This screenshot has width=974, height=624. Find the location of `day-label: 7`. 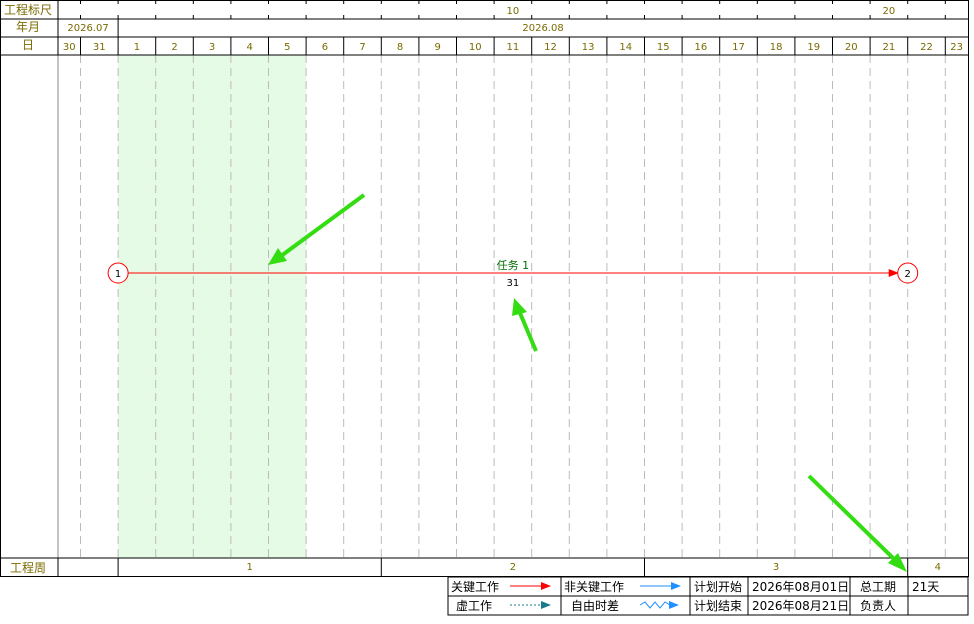

day-label: 7 is located at coordinates (362, 47).